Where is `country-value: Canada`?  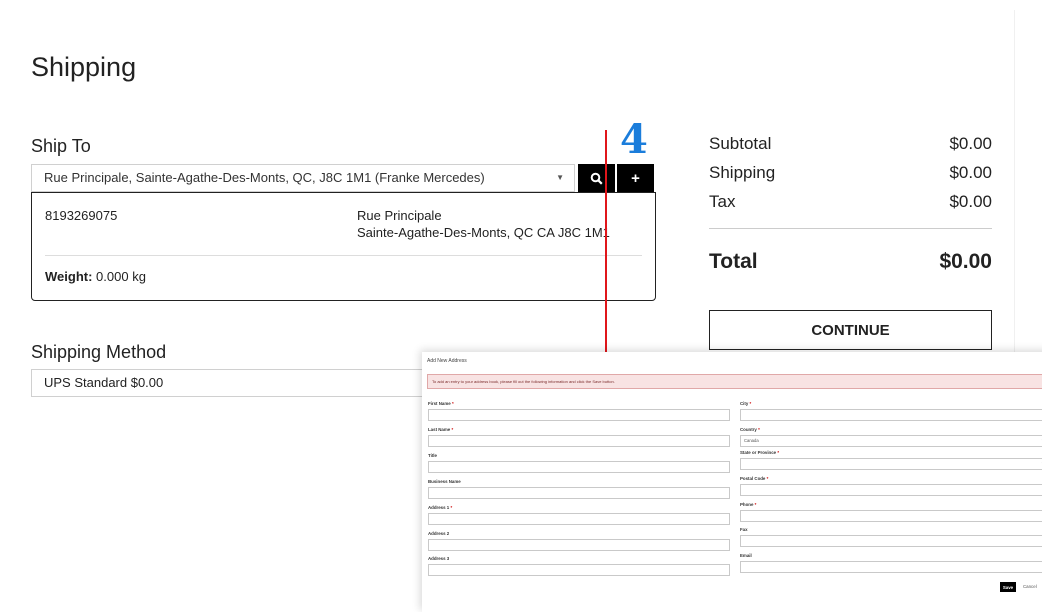
country-value: Canada is located at coordinates (751, 440).